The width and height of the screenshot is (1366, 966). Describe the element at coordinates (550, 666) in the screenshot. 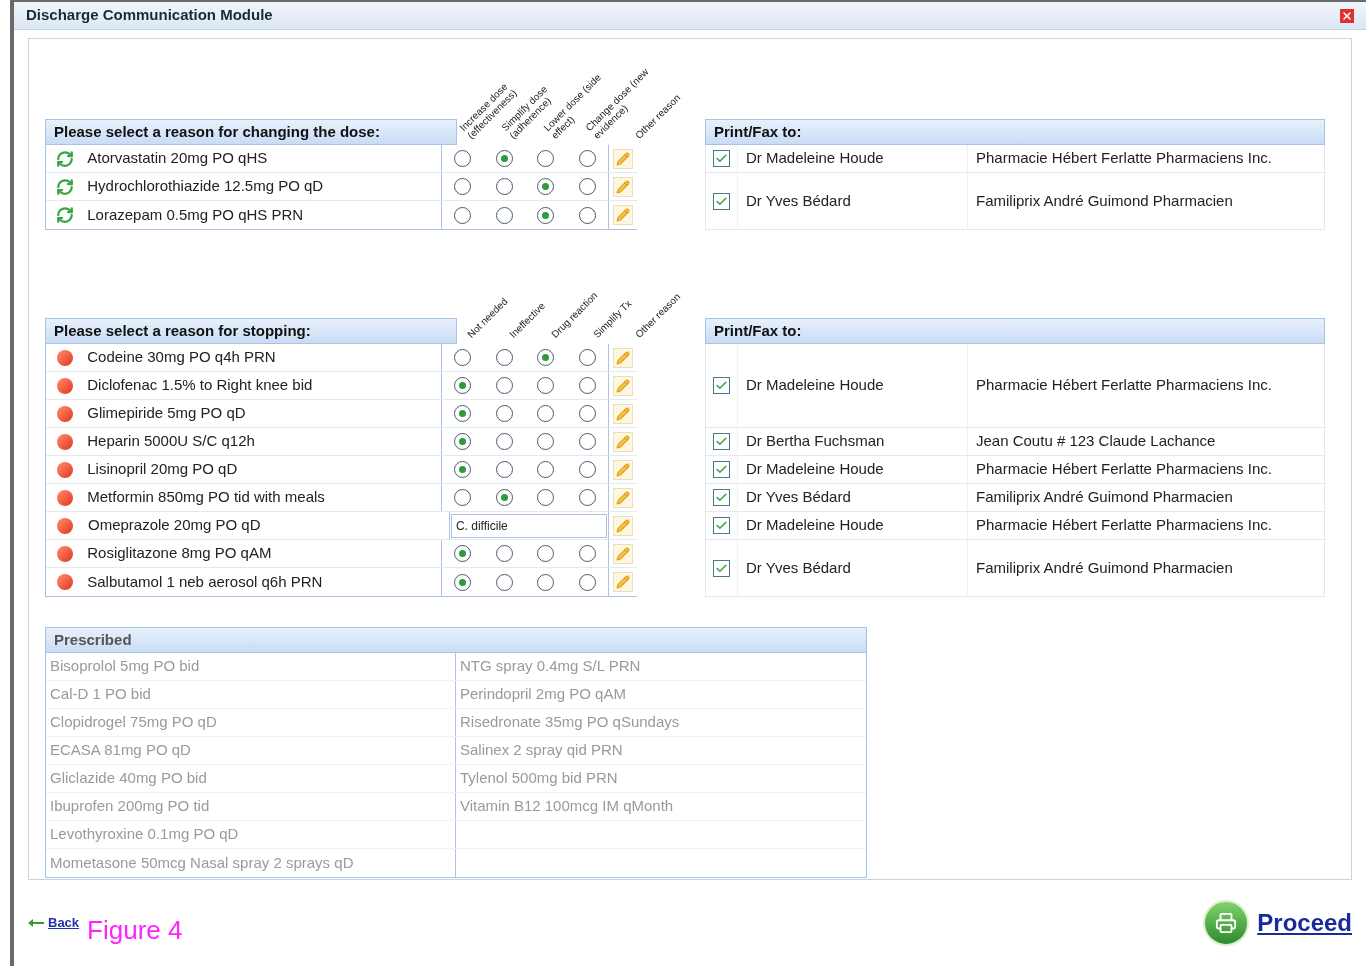

I see `medication-name: NTG spray 0.4mg S/L PRN` at that location.